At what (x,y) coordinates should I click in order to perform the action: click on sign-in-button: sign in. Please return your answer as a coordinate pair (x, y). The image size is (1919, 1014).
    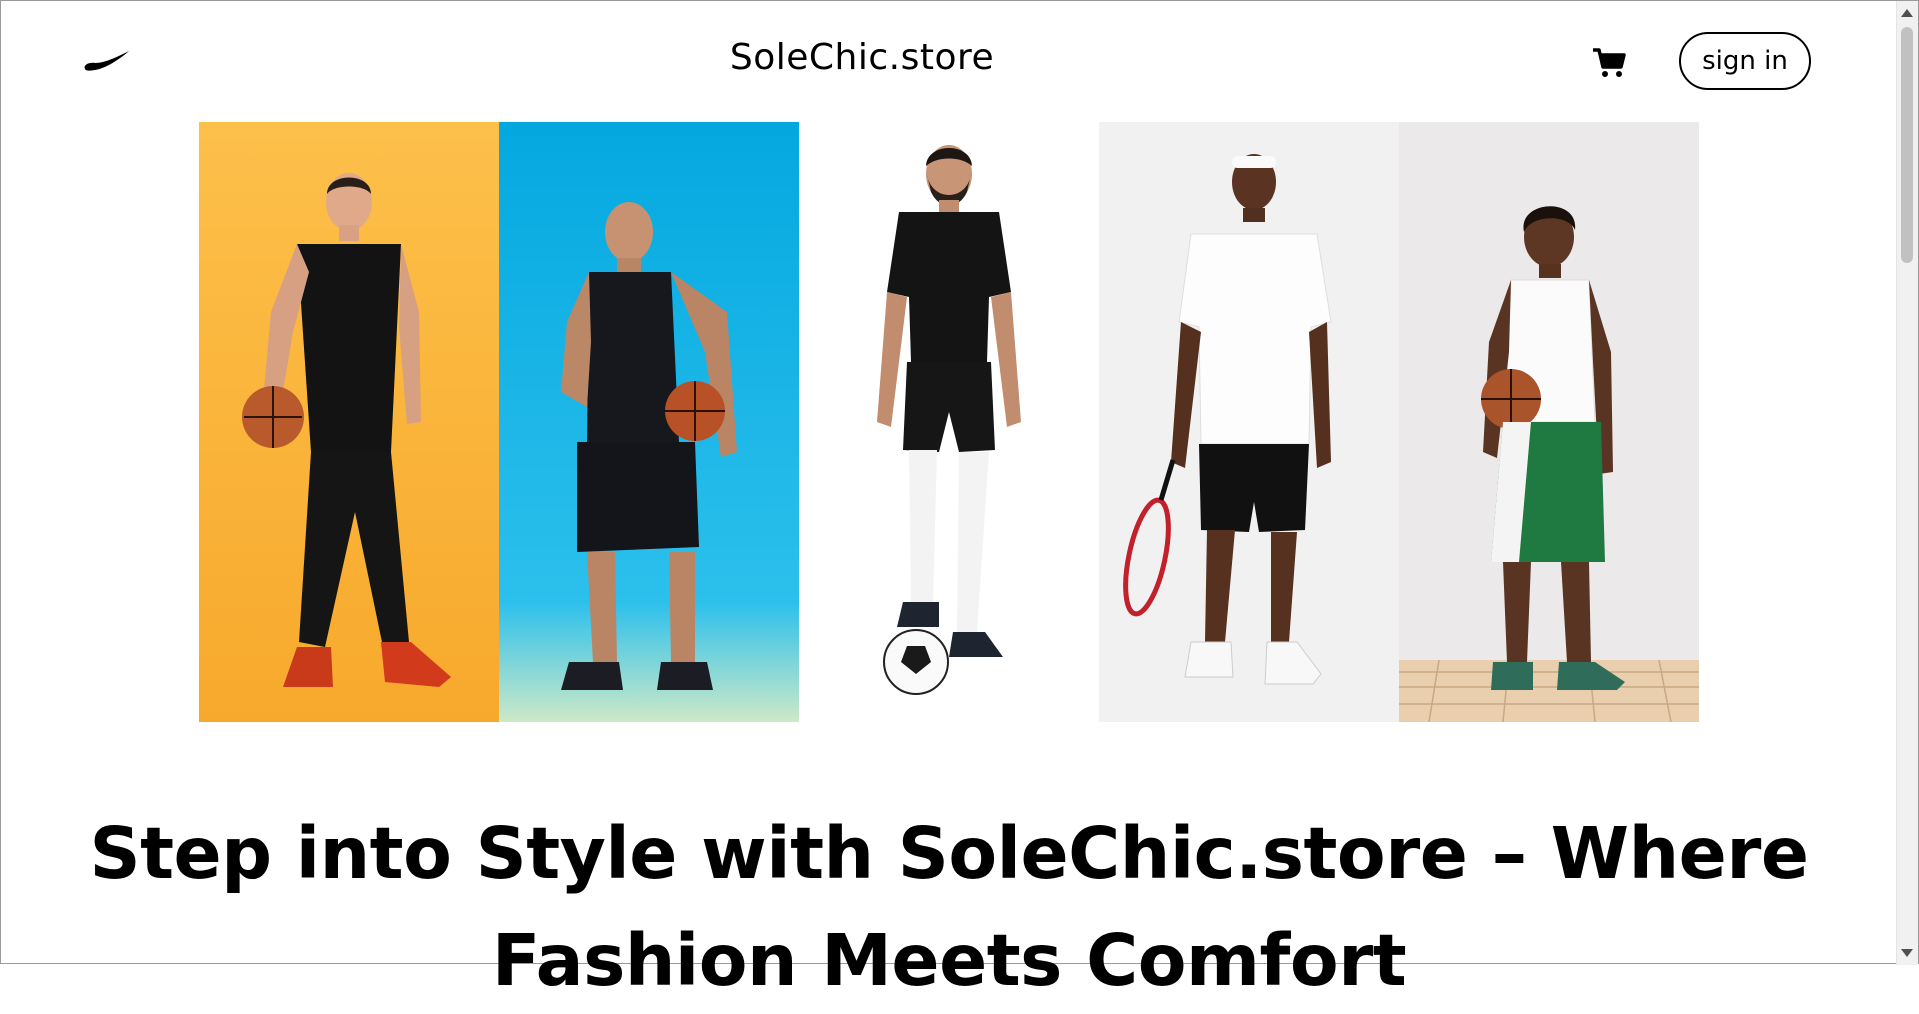
    Looking at the image, I should click on (1745, 61).